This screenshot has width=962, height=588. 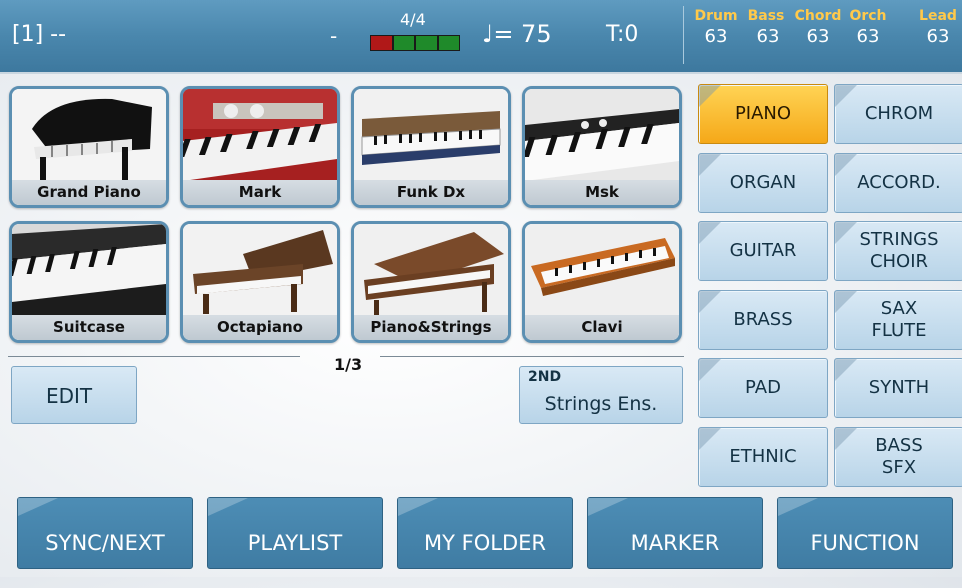 I want to click on part-name-chord: Chord, so click(x=818, y=16).